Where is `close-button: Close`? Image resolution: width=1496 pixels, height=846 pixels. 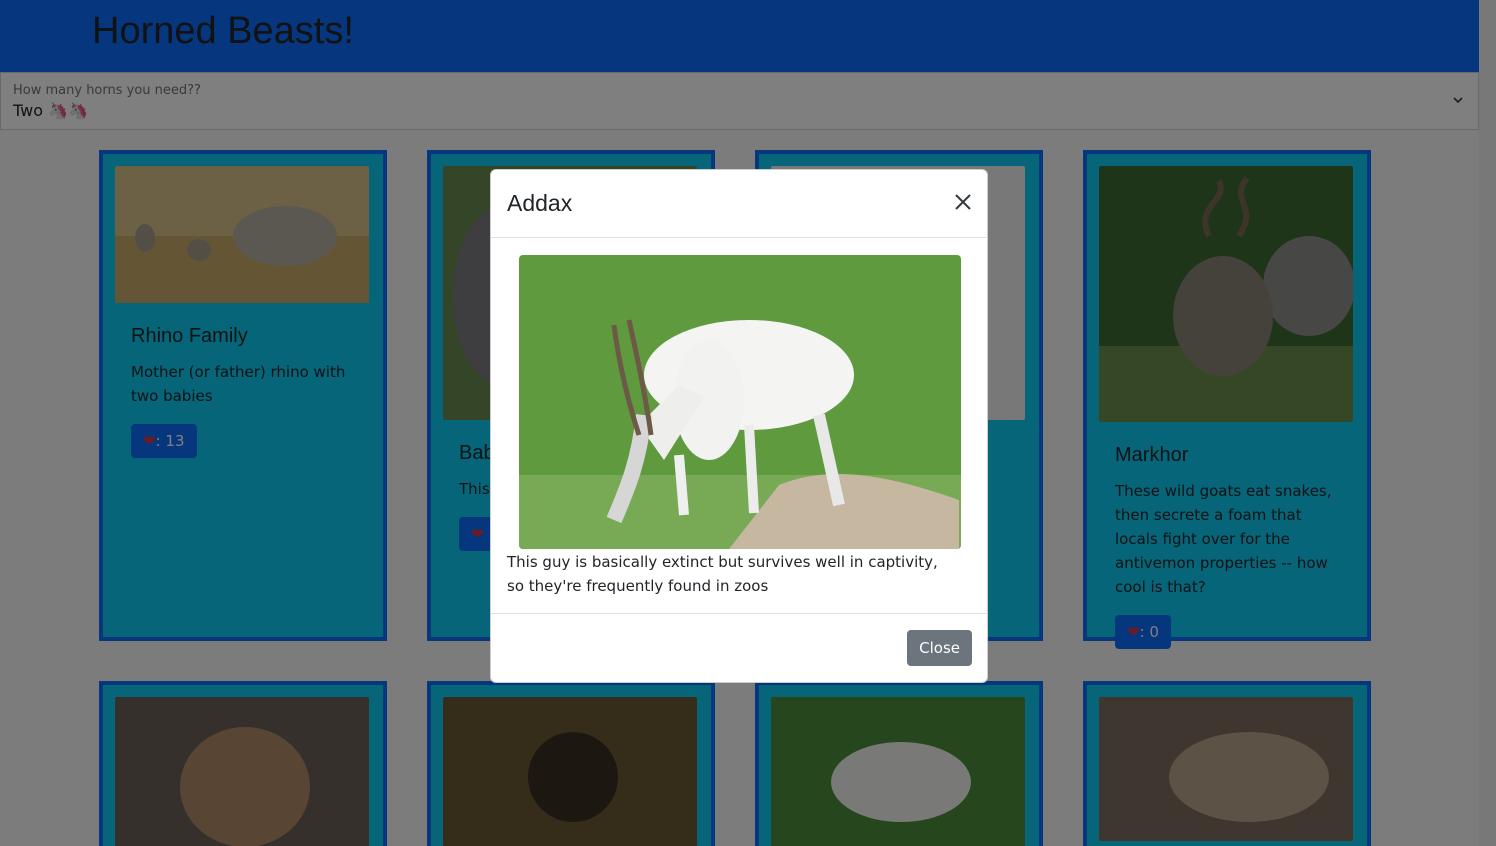
close-button: Close is located at coordinates (939, 648).